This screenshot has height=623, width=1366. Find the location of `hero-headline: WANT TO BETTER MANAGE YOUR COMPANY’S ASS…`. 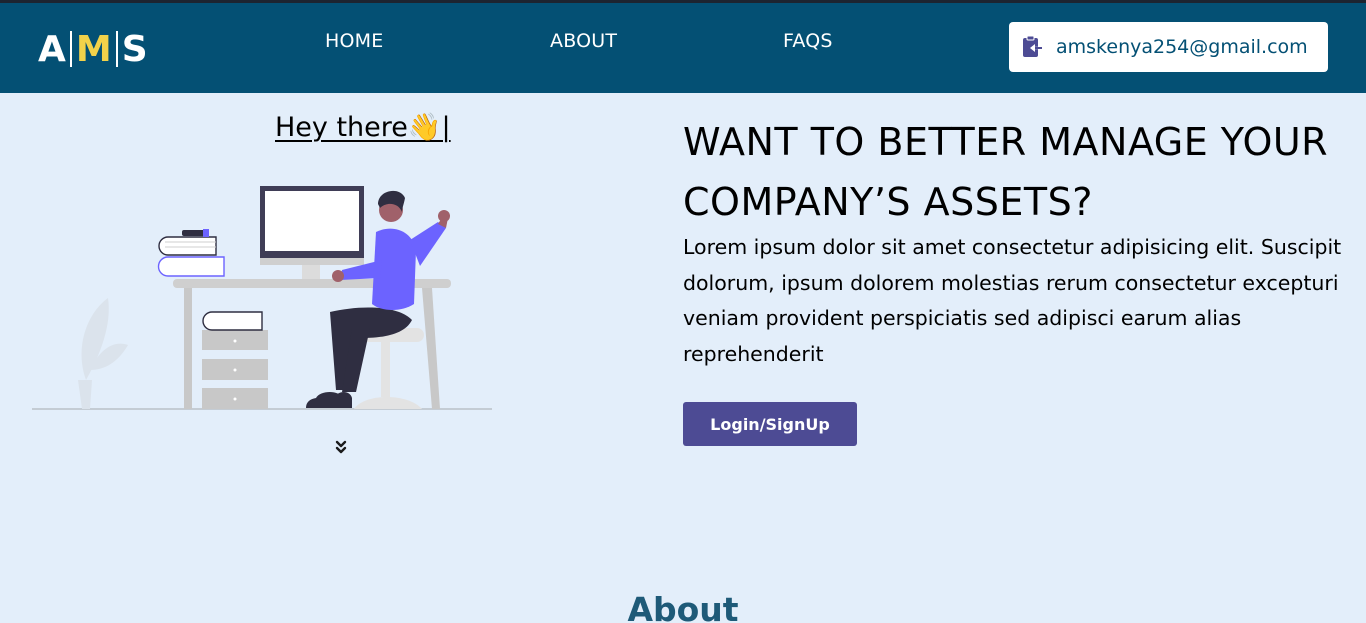

hero-headline: WANT TO BETTER MANAGE YOUR COMPANY’S ASS… is located at coordinates (1006, 172).